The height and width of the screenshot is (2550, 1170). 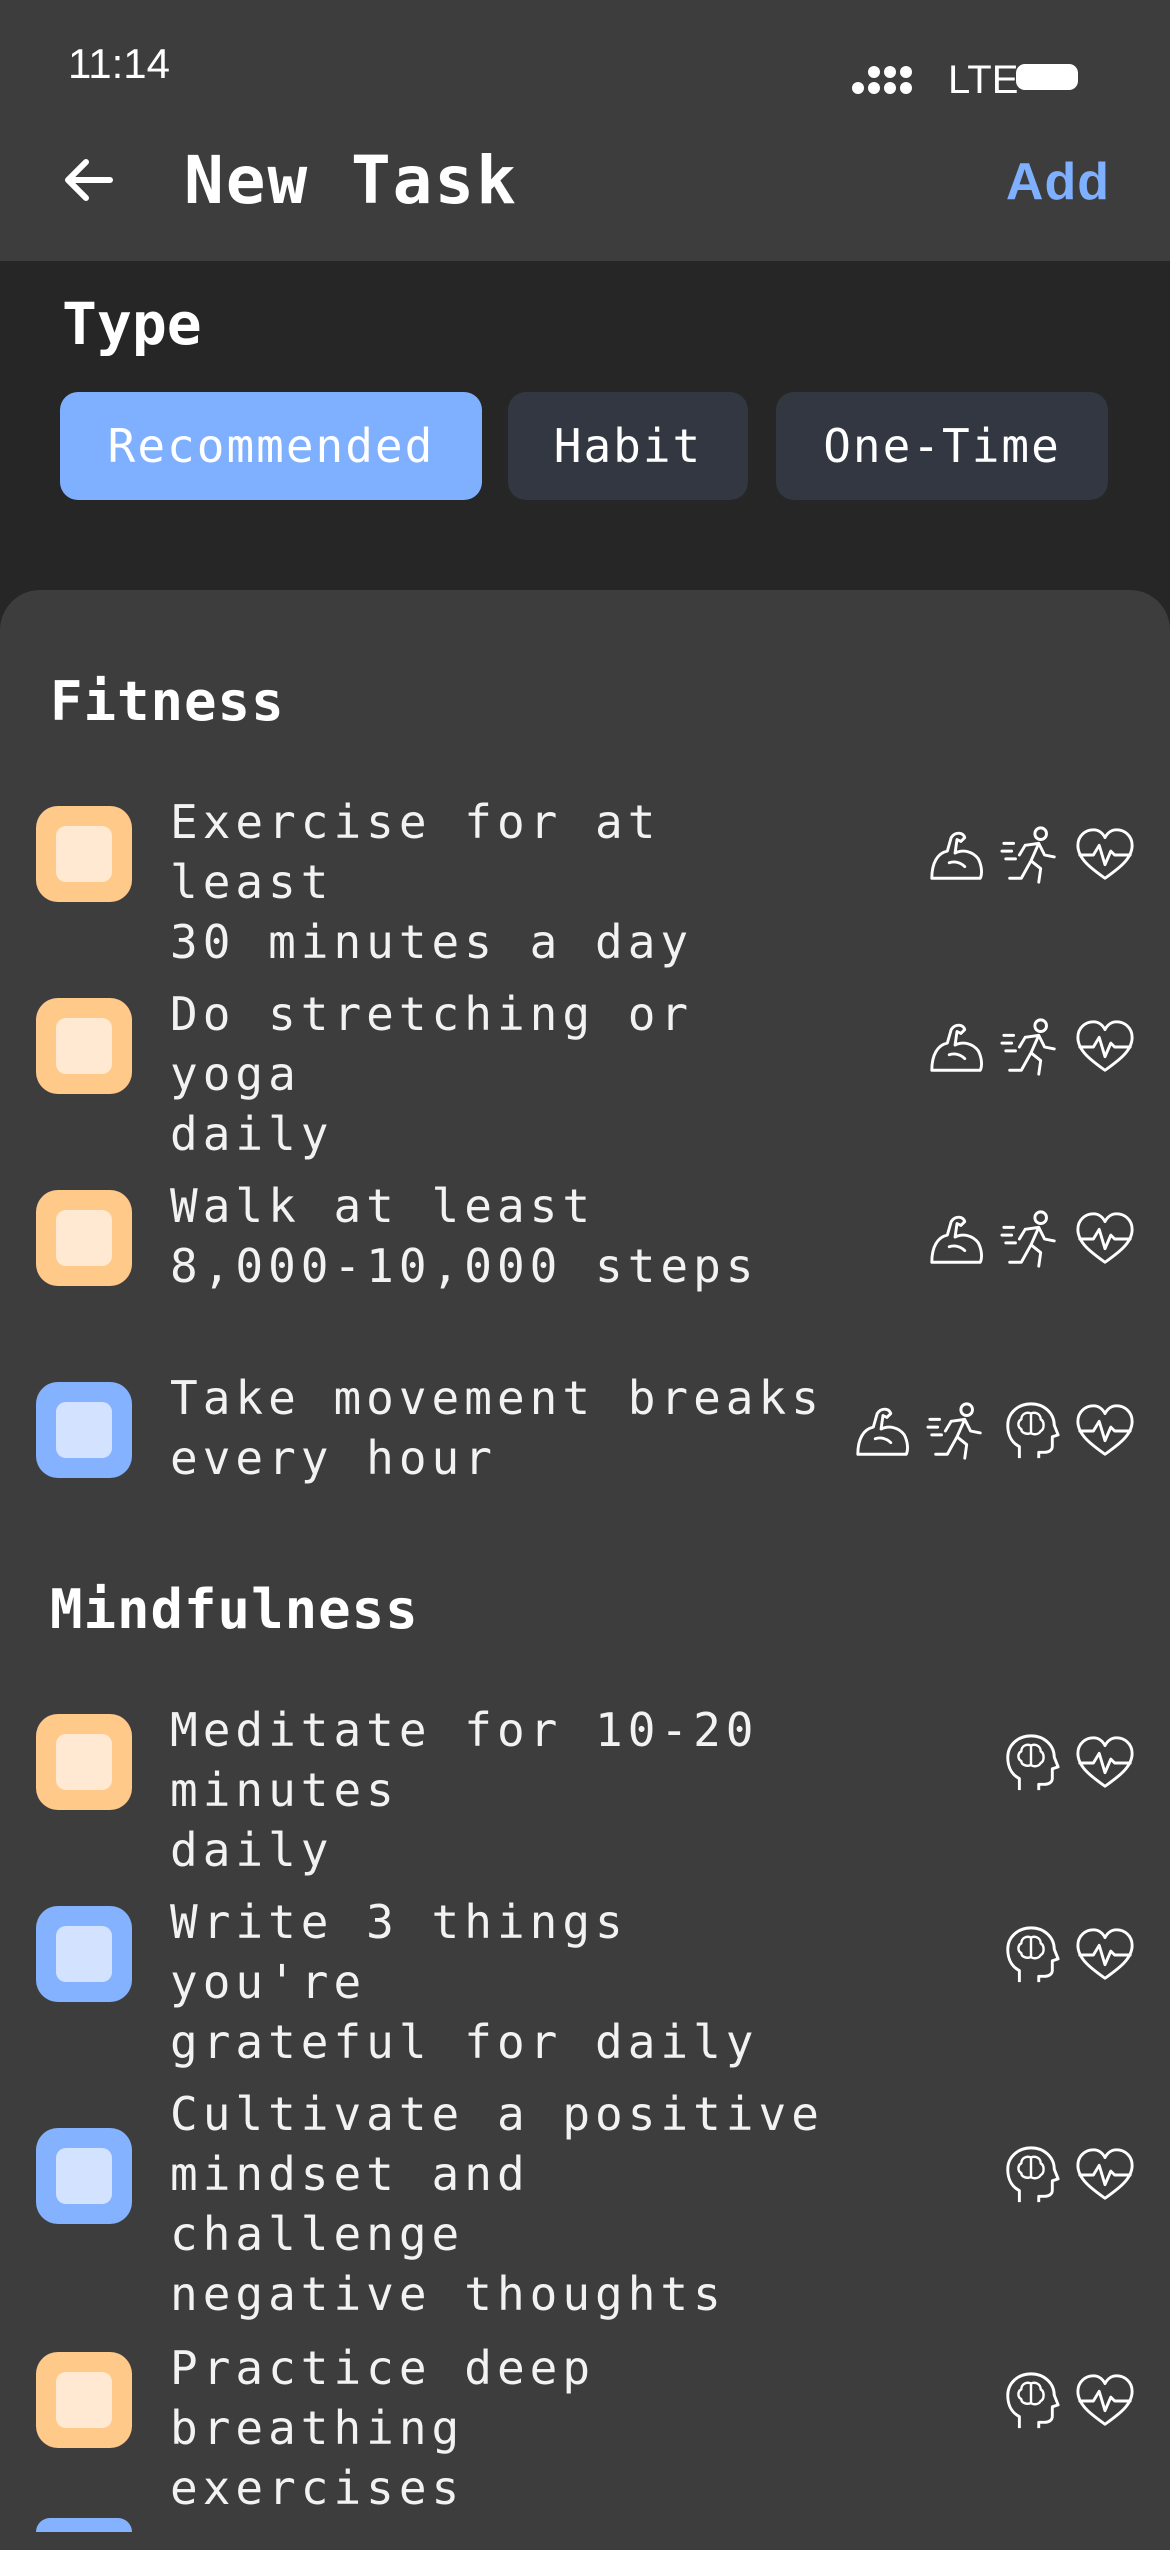 What do you see at coordinates (585, 130) in the screenshot?
I see `top-bar: 11:14 LTE New Task Add` at bounding box center [585, 130].